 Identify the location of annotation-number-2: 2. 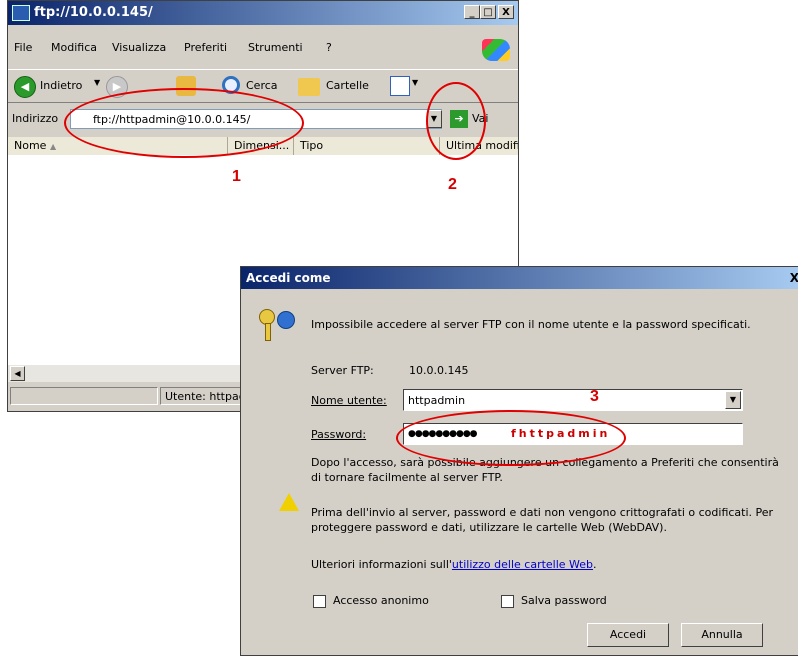
(452, 184).